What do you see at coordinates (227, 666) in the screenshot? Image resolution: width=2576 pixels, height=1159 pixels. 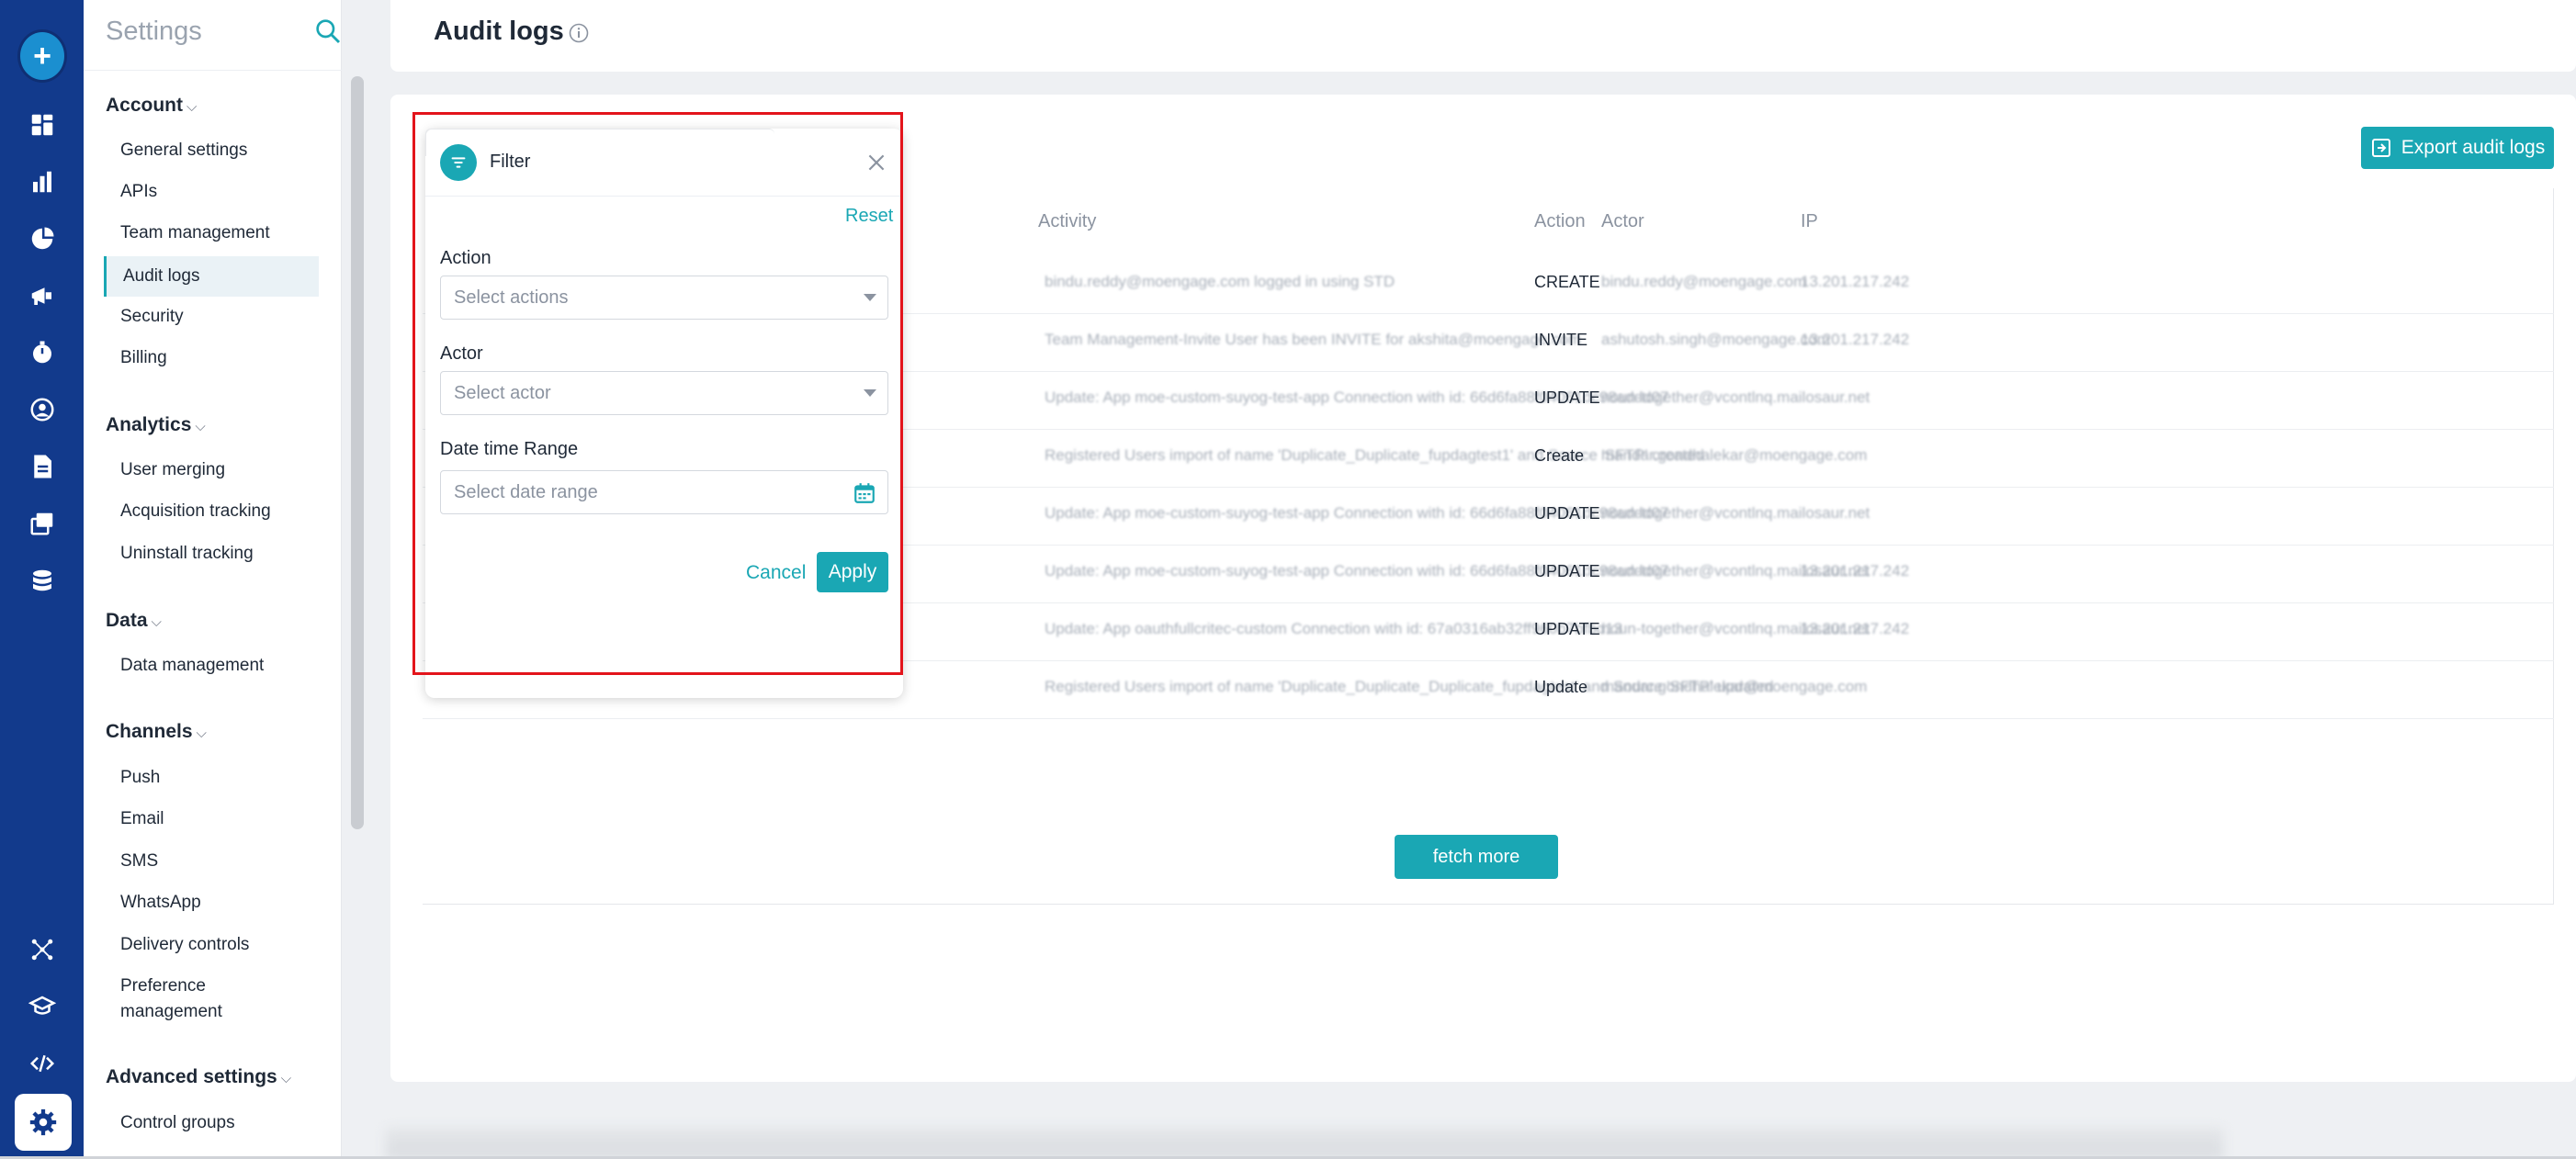 I see `sidebar-item-data-management: Data management` at bounding box center [227, 666].